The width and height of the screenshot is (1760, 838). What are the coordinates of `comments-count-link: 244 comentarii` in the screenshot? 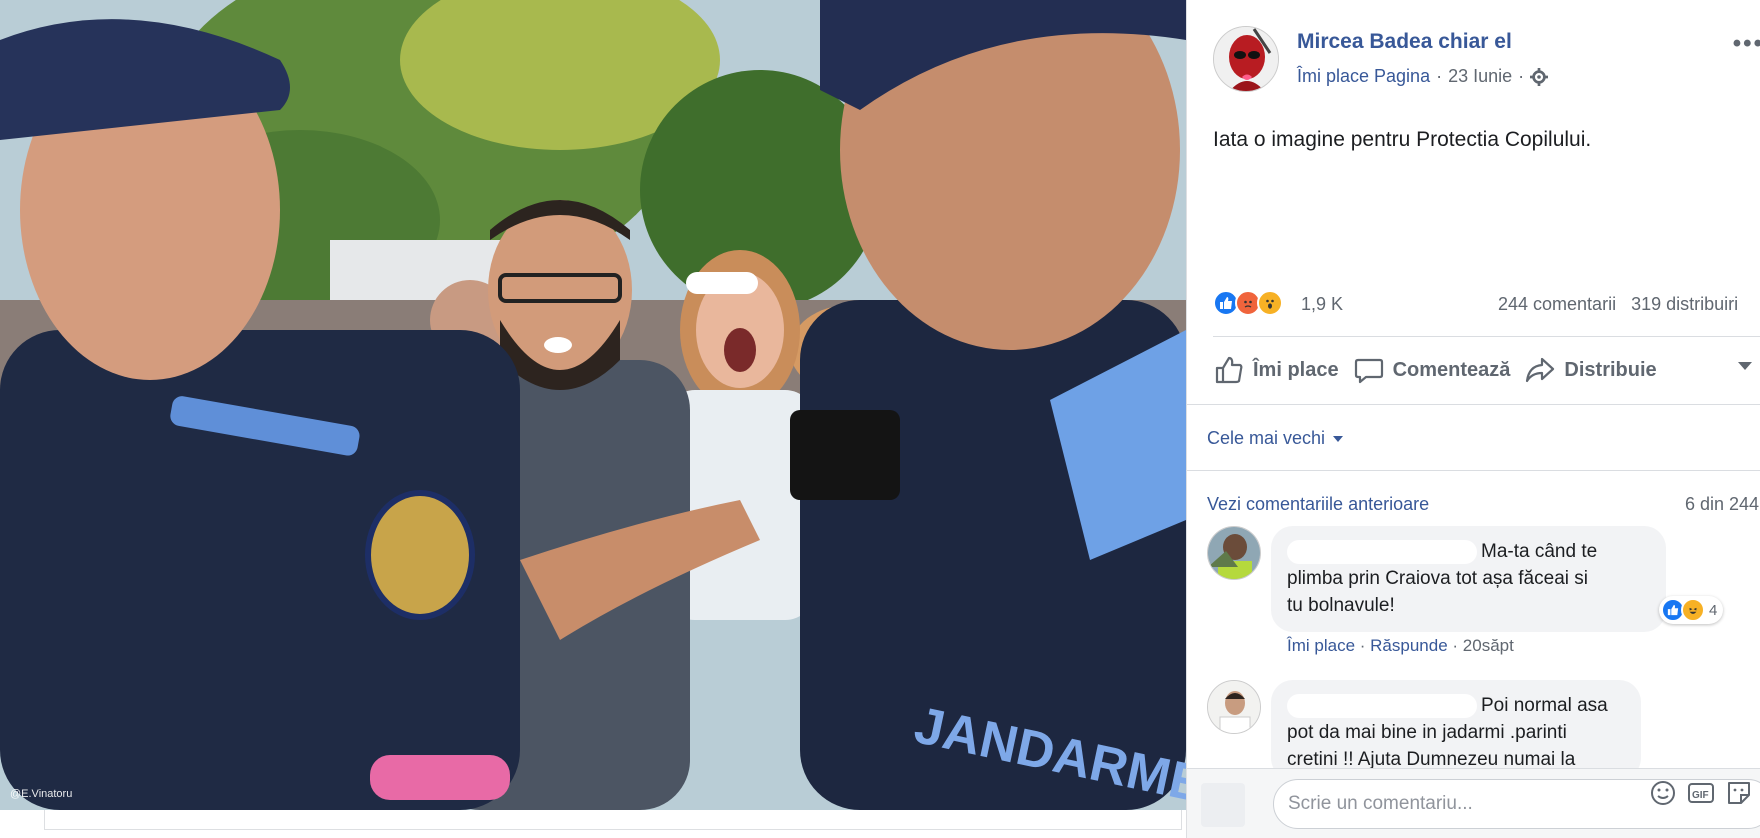 It's located at (1557, 304).